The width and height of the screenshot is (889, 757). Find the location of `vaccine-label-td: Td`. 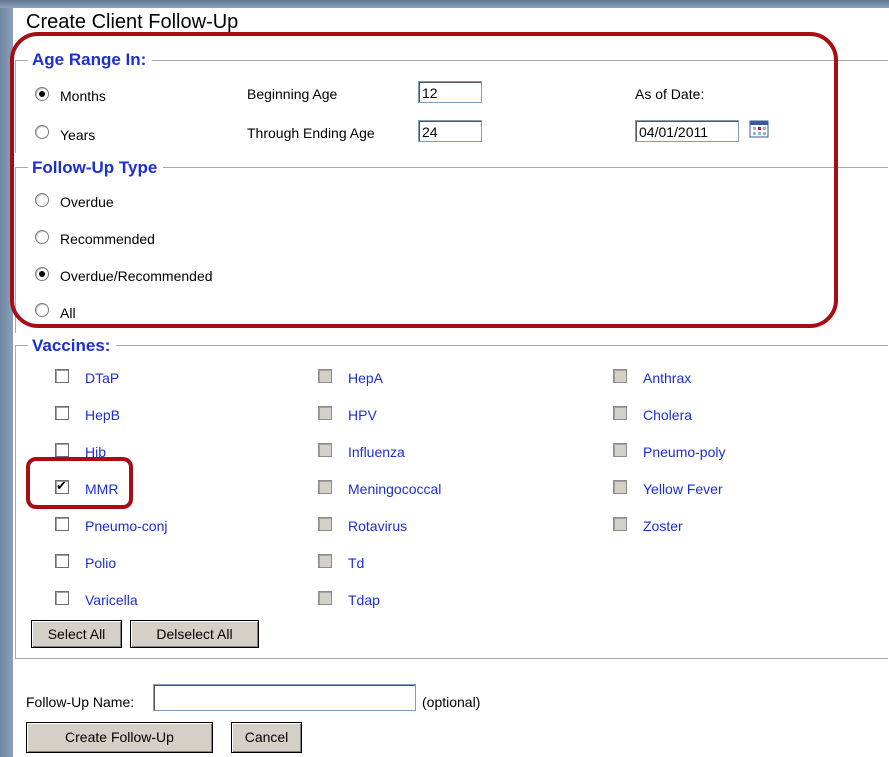

vaccine-label-td: Td is located at coordinates (356, 563).